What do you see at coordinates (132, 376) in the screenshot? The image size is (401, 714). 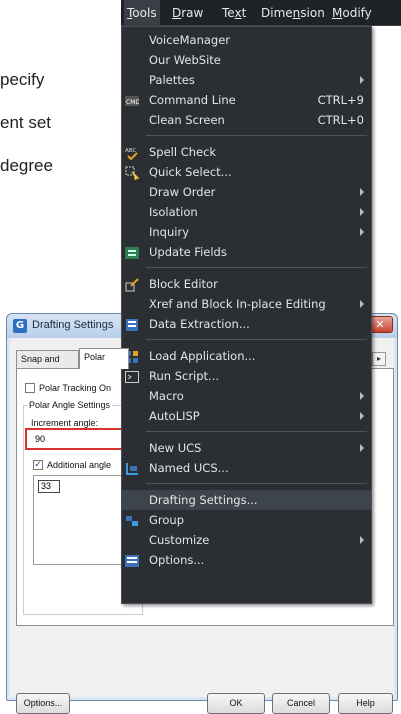 I see `run-script-icon` at bounding box center [132, 376].